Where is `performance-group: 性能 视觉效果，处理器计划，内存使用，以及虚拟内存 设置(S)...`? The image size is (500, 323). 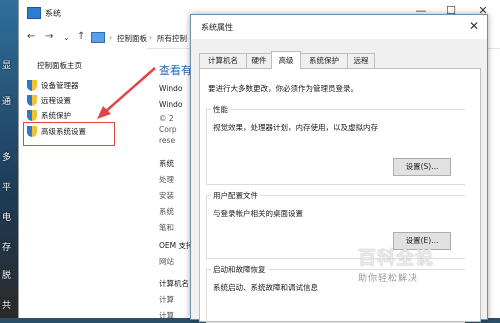
performance-group: 性能 视觉效果，处理器计划，内存使用，以及虚拟内存 设置(S)... is located at coordinates (335, 144).